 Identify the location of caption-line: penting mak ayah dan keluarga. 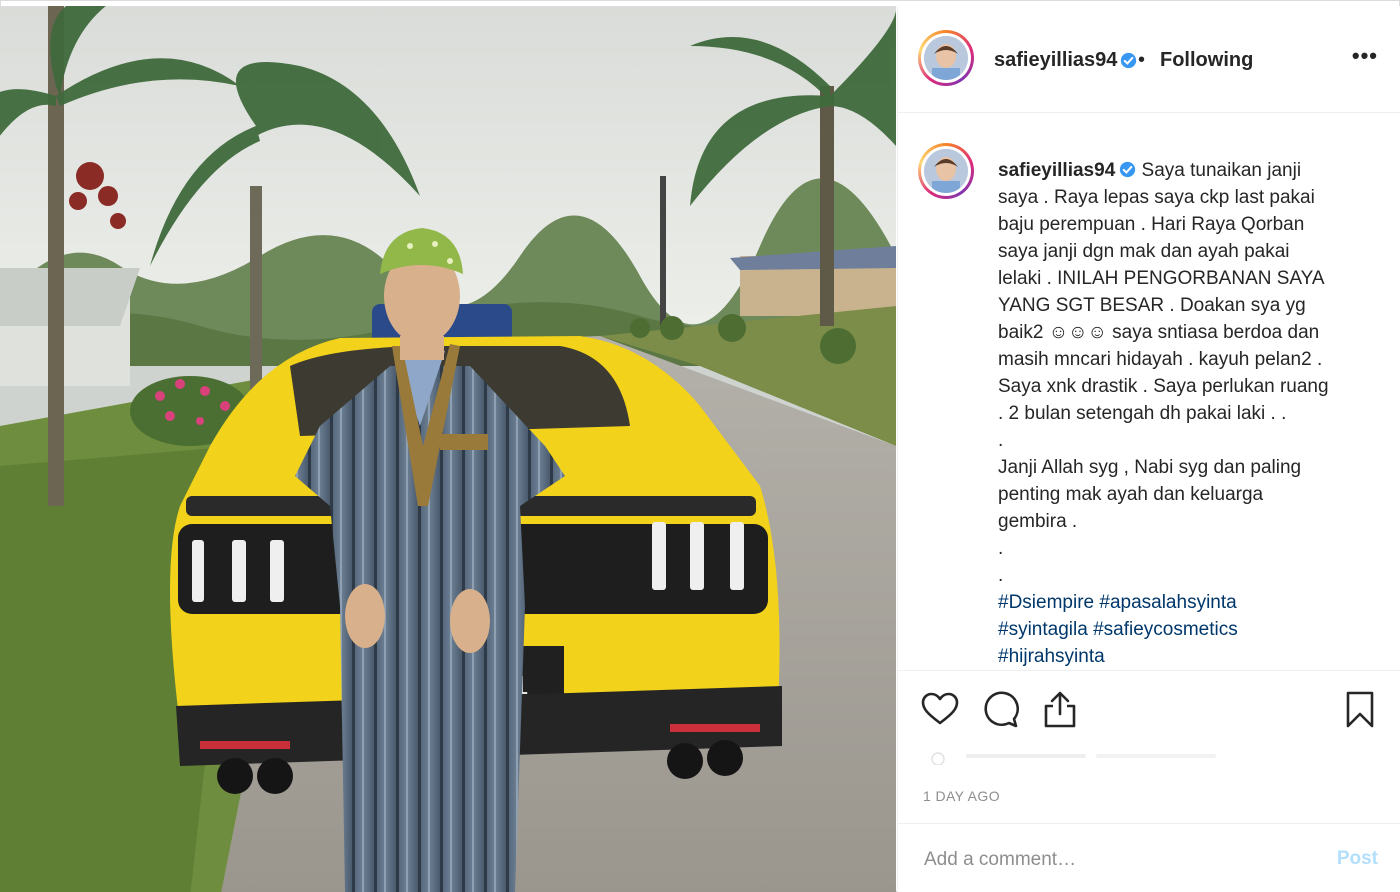
(1131, 494).